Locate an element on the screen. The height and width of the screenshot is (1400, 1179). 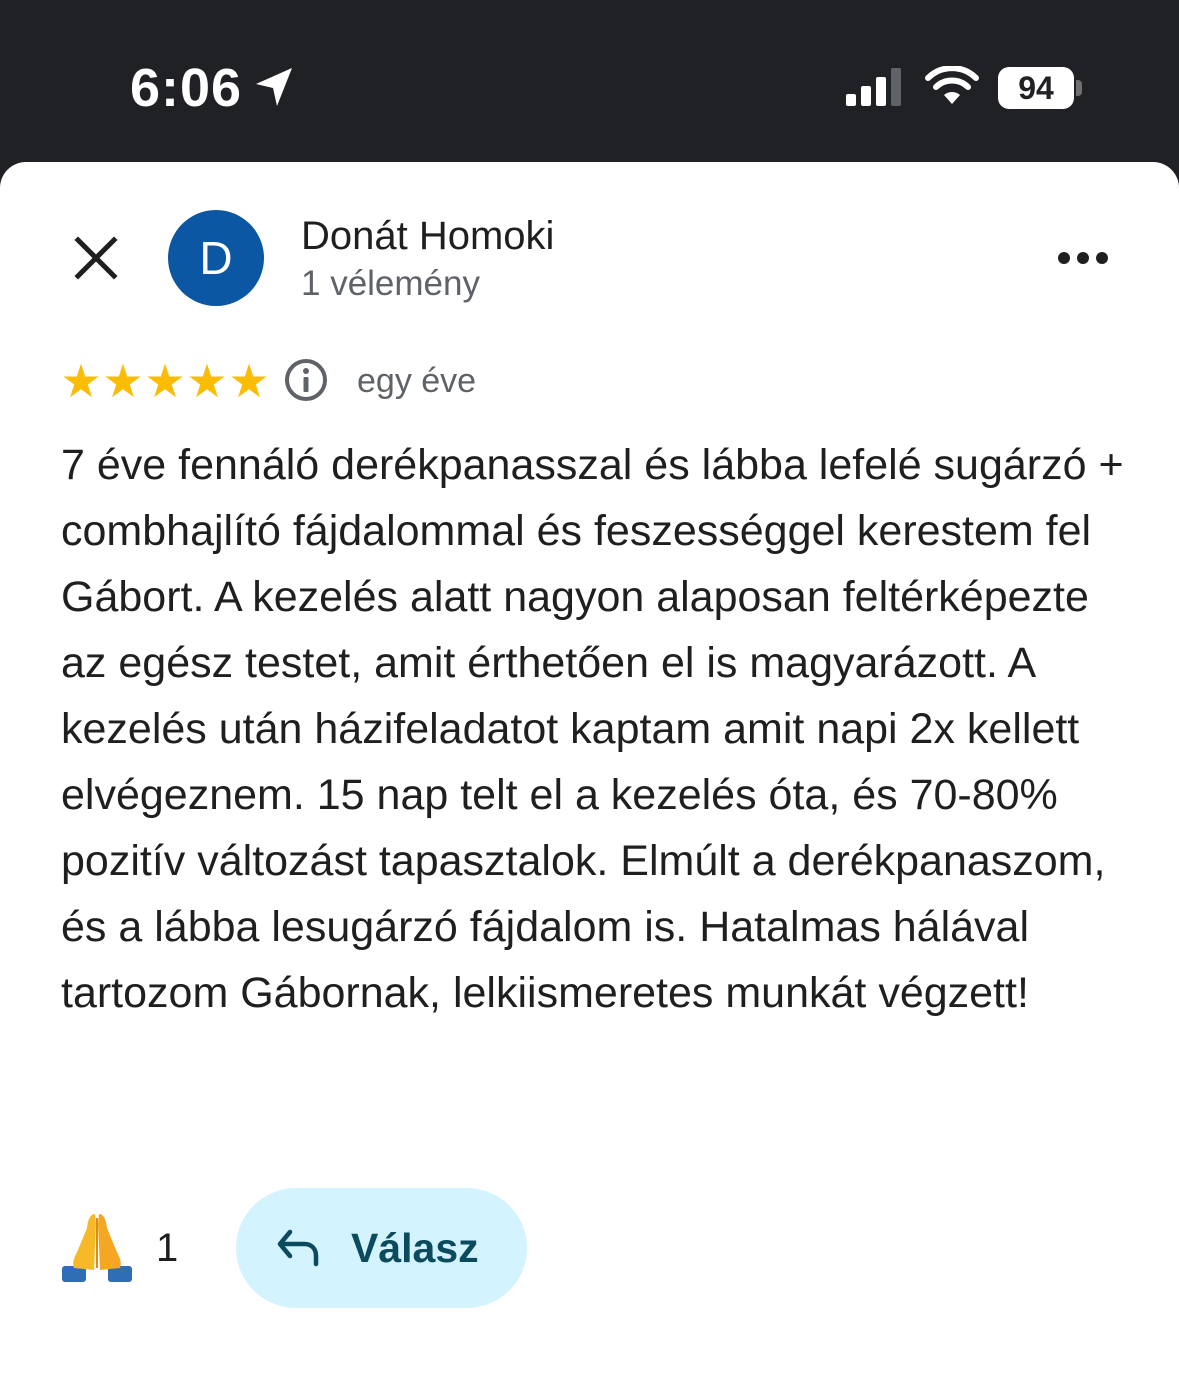
more-horizontal-icon is located at coordinates (1083, 258).